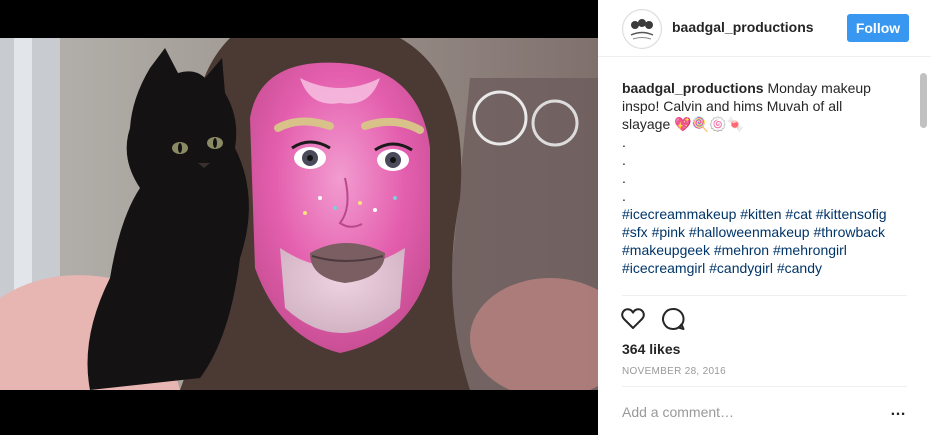 This screenshot has width=931, height=435. Describe the element at coordinates (674, 371) in the screenshot. I see `post-date: NOVEMBER 28, 2016` at that location.